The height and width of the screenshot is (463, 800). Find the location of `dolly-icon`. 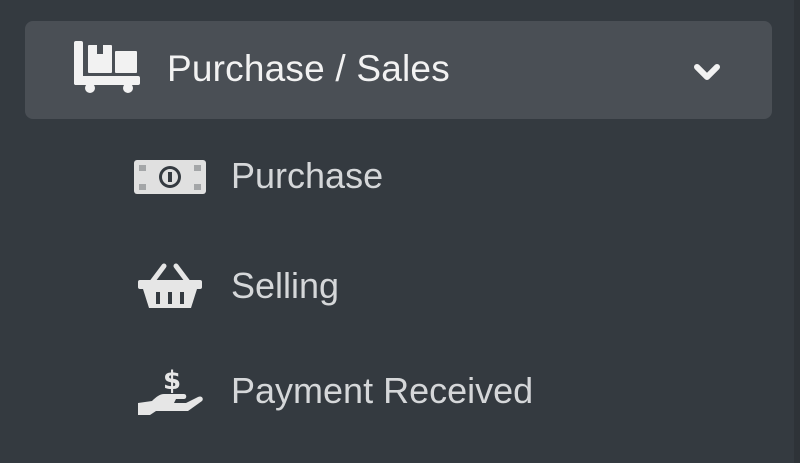

dolly-icon is located at coordinates (107, 67).